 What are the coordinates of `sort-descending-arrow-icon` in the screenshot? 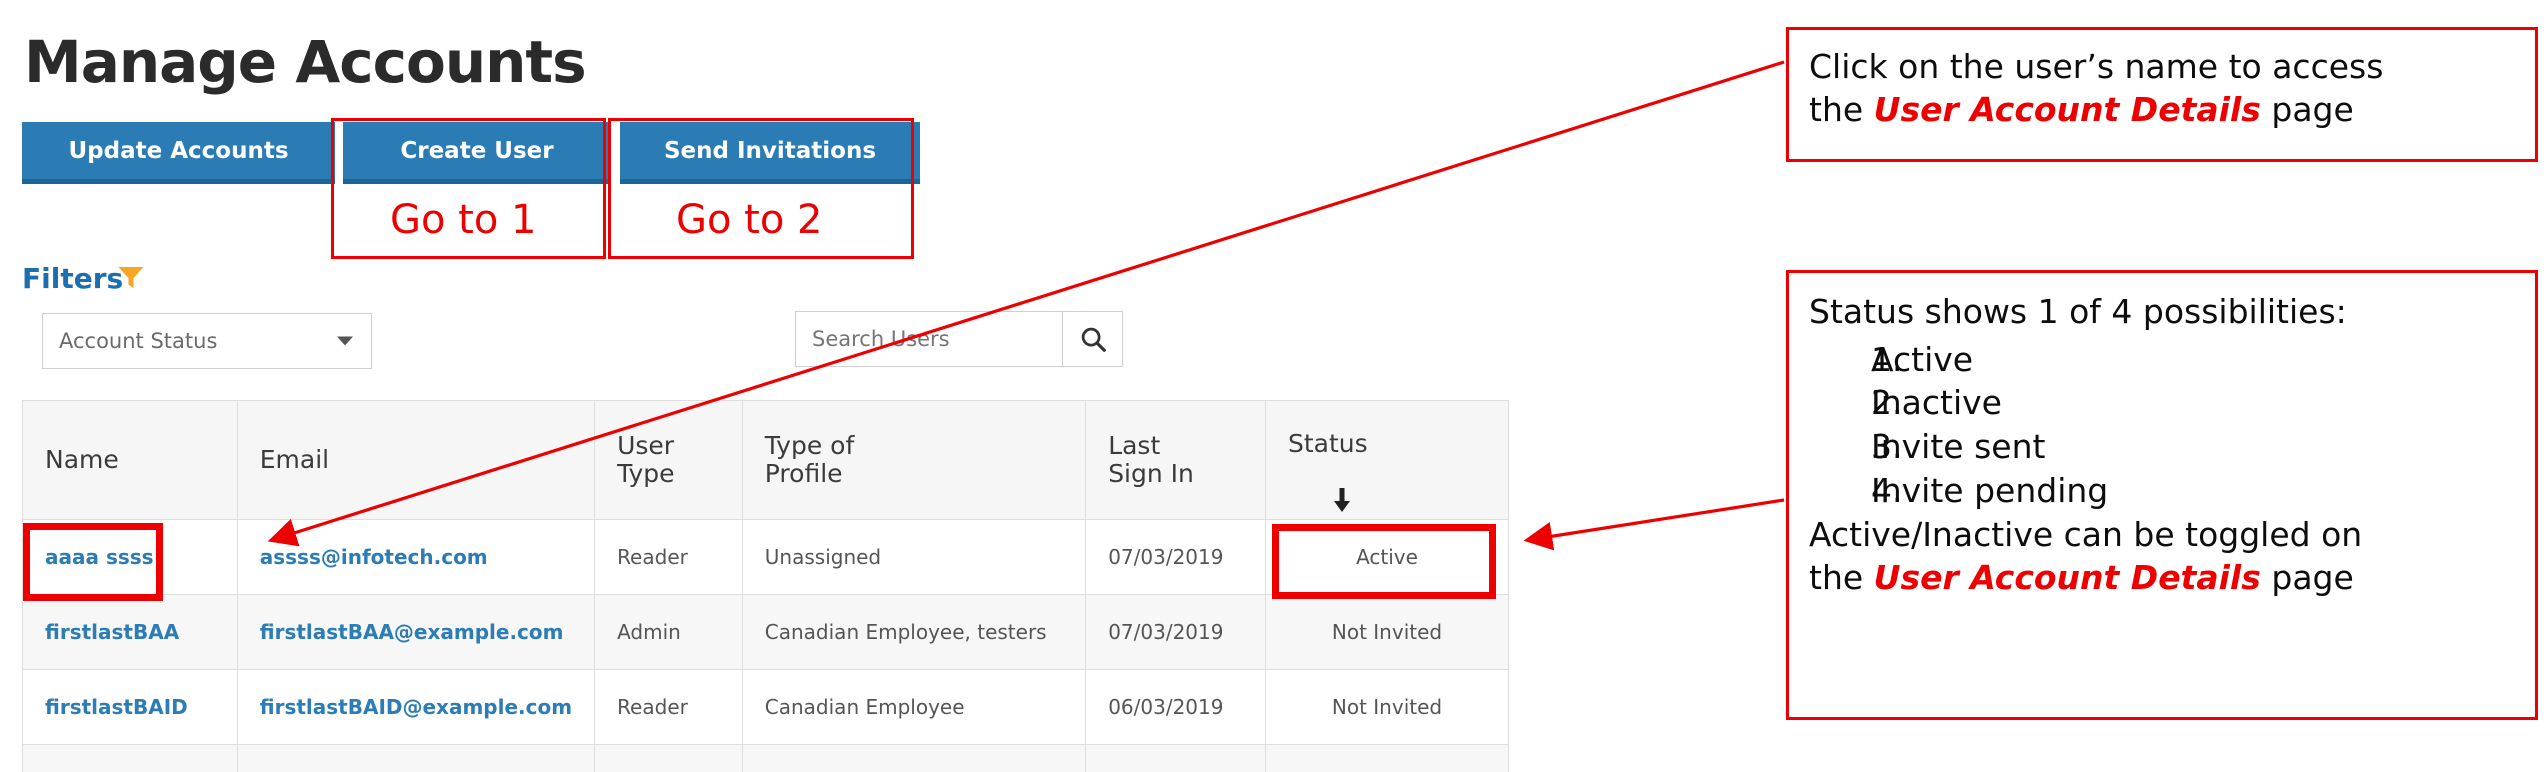 It's located at (1342, 488).